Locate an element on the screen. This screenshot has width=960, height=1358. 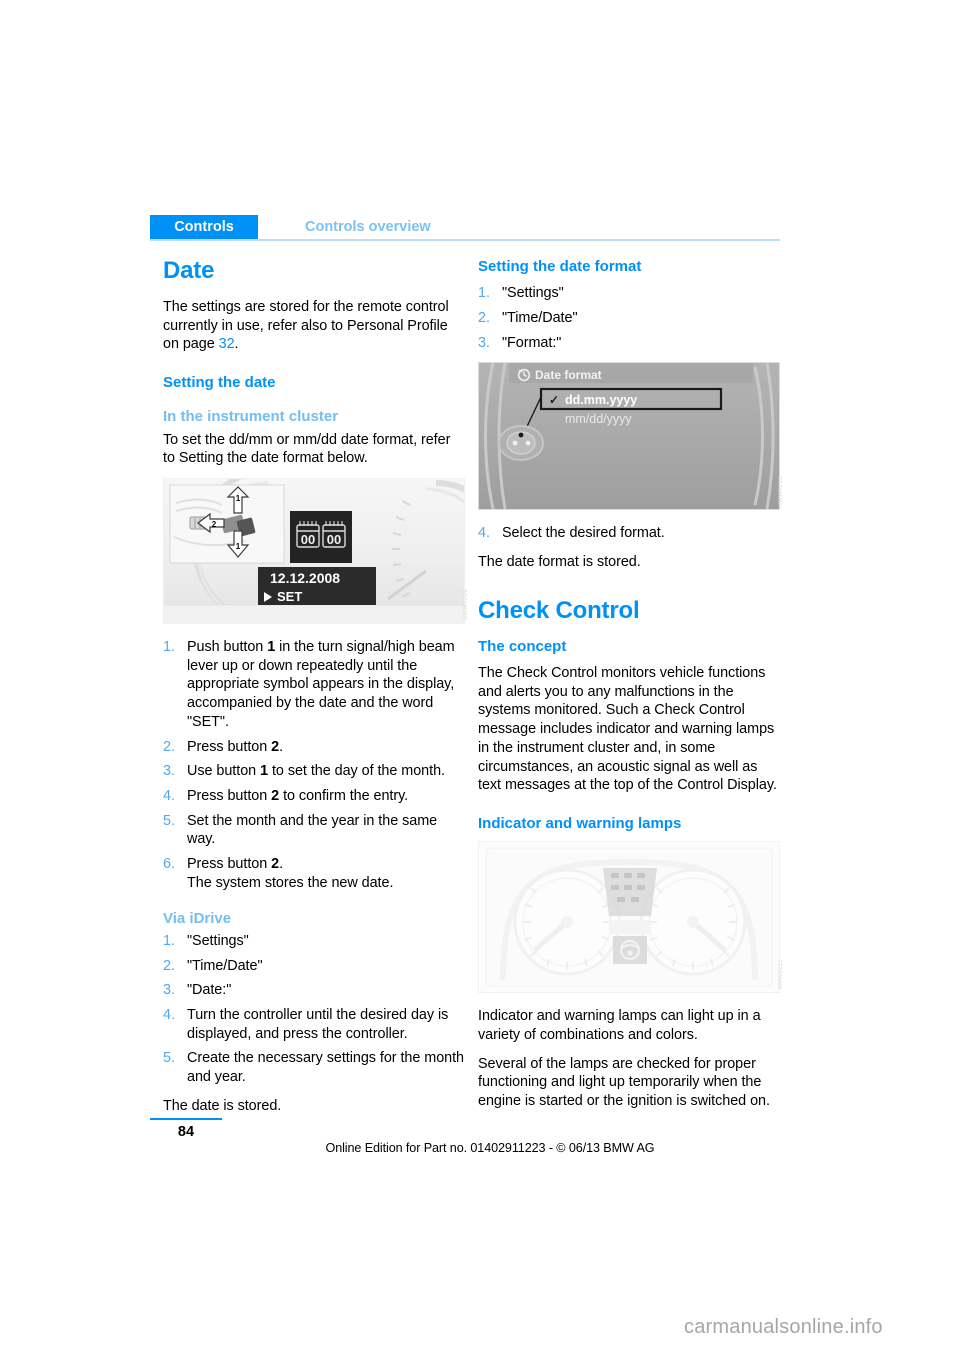
figure-image-cluster-lamps is located at coordinates (629, 917).